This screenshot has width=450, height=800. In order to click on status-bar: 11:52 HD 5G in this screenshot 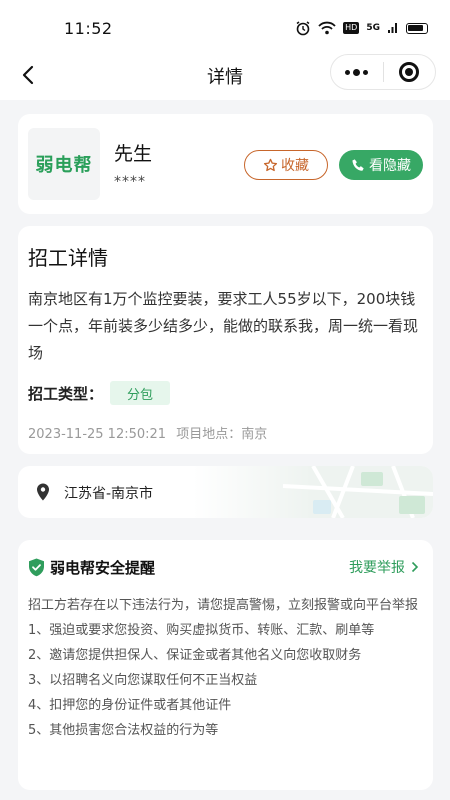, I will do `click(225, 26)`.